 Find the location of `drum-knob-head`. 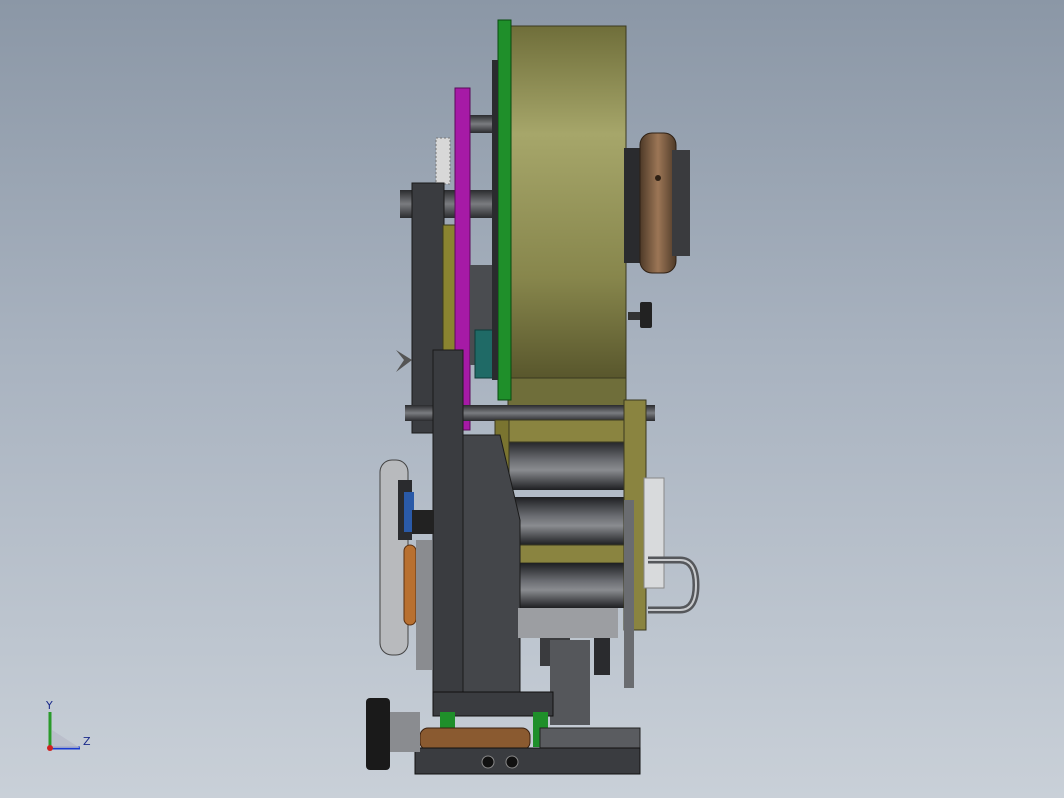

drum-knob-head is located at coordinates (646, 315).